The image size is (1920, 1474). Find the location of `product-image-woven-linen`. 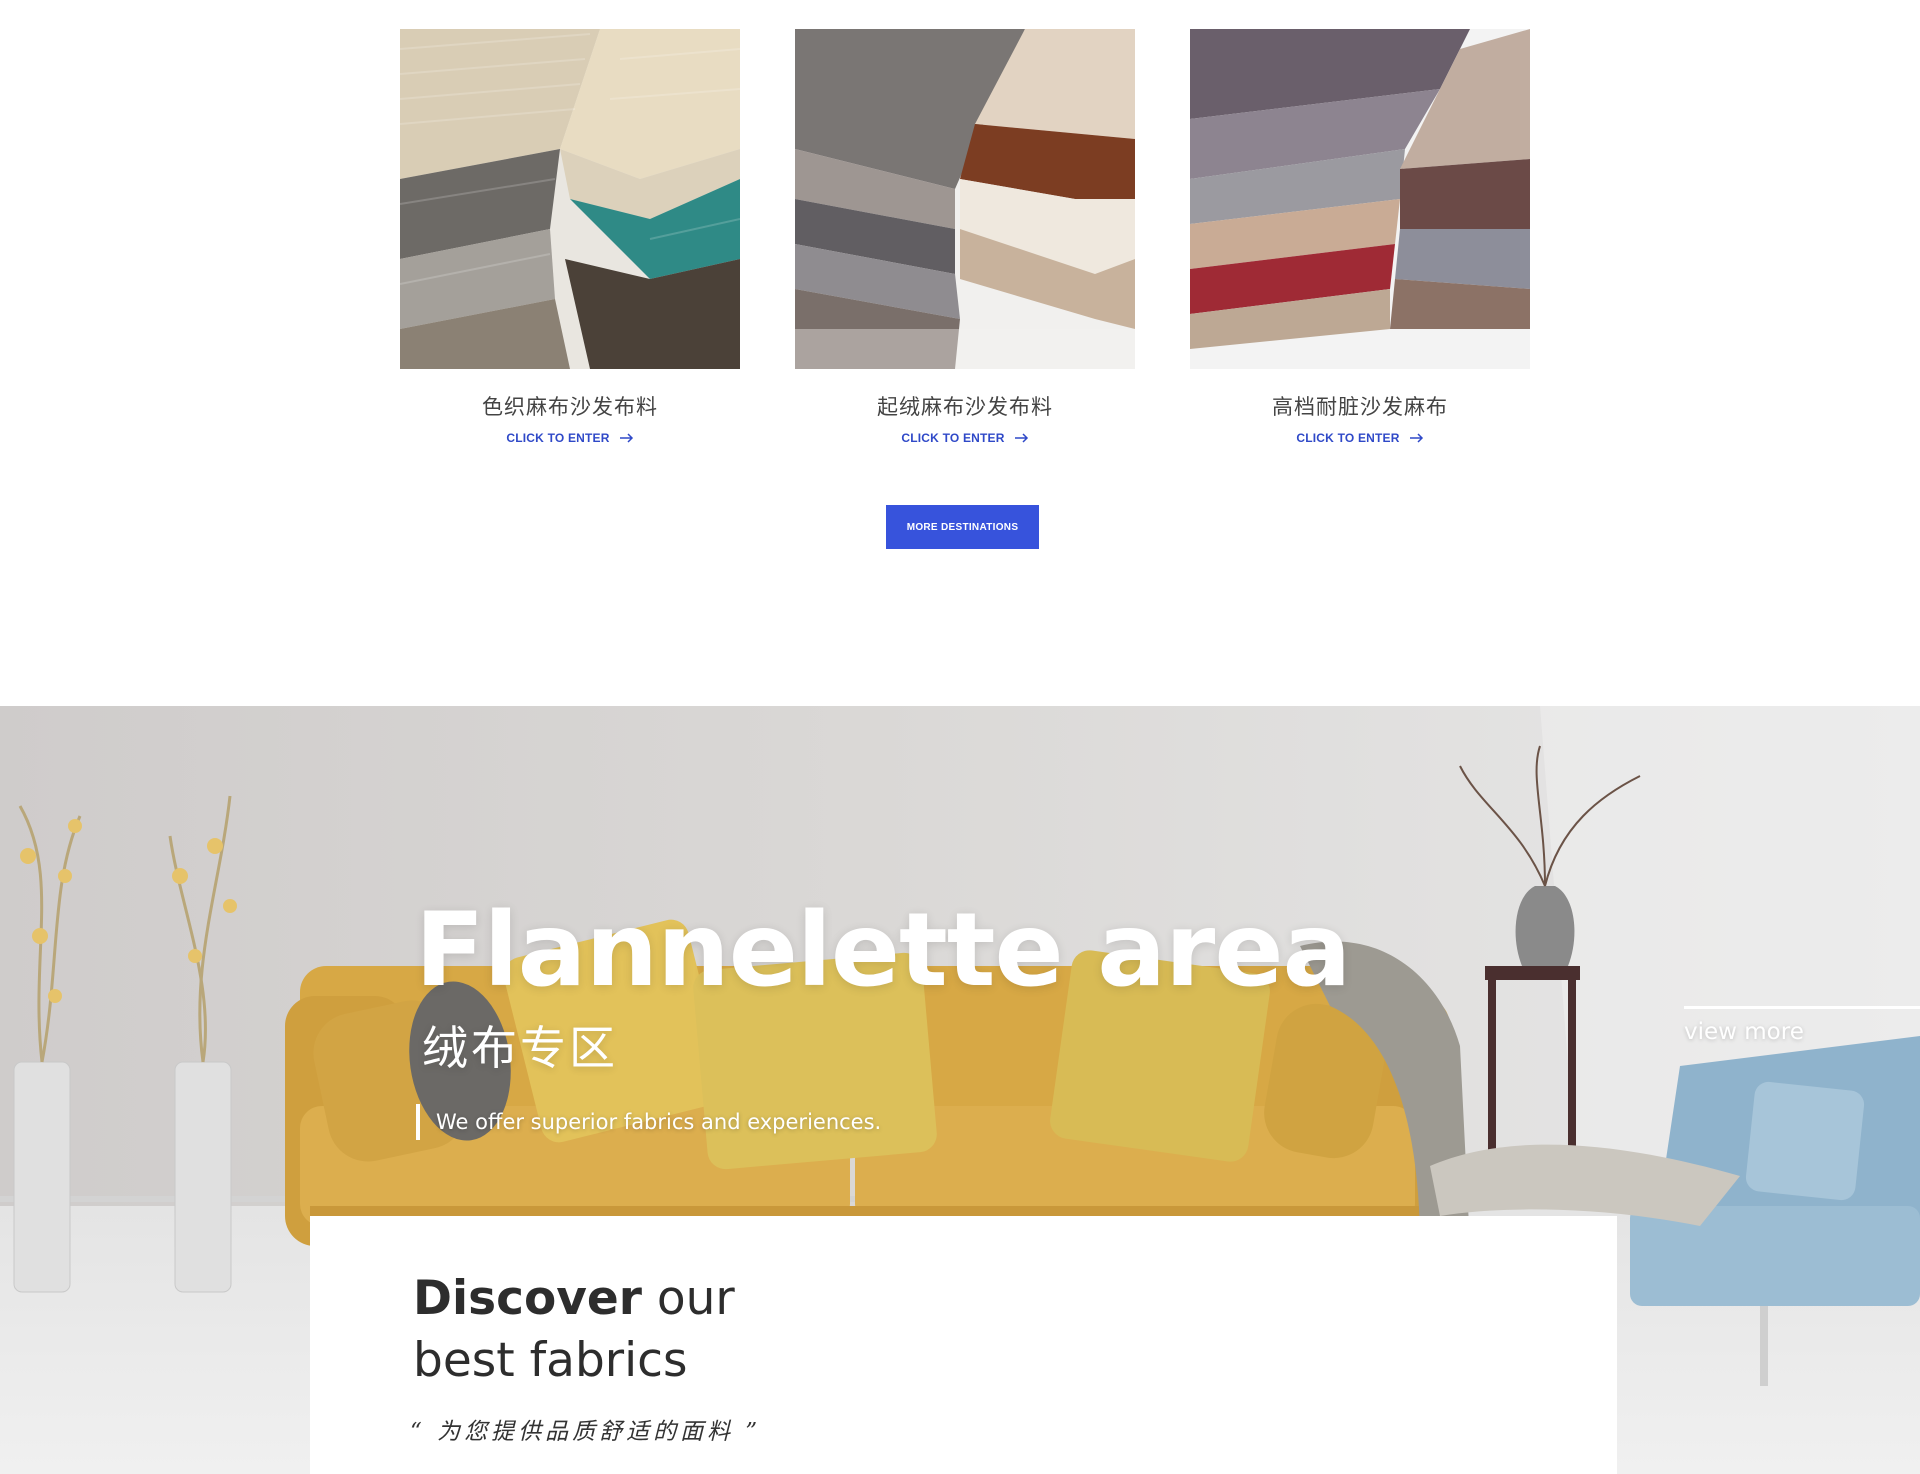

product-image-woven-linen is located at coordinates (570, 199).